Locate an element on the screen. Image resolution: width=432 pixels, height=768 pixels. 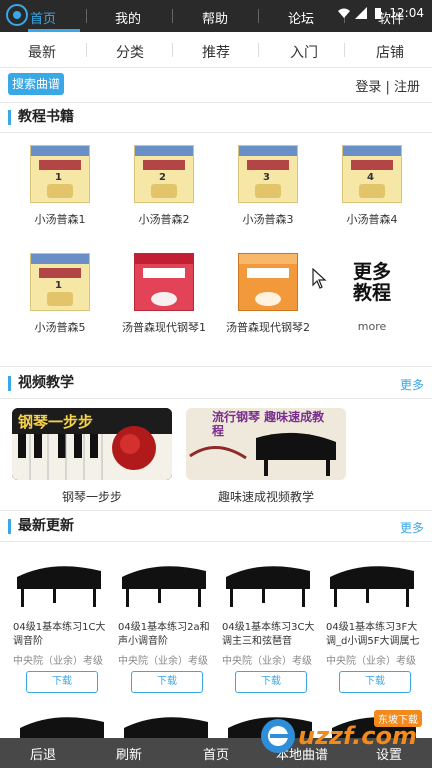
more-tile-line1: 更多 is located at coordinates (371, 272).